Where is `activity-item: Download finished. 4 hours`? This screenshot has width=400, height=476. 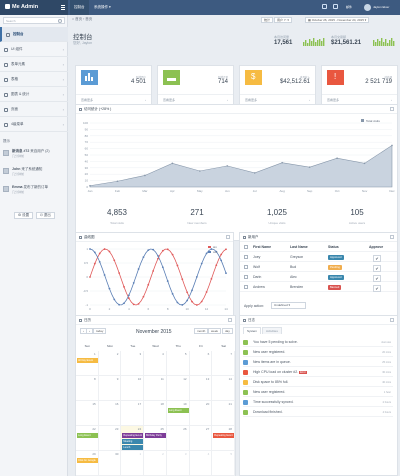 activity-item: Download finished. 4 hours is located at coordinates (318, 412).